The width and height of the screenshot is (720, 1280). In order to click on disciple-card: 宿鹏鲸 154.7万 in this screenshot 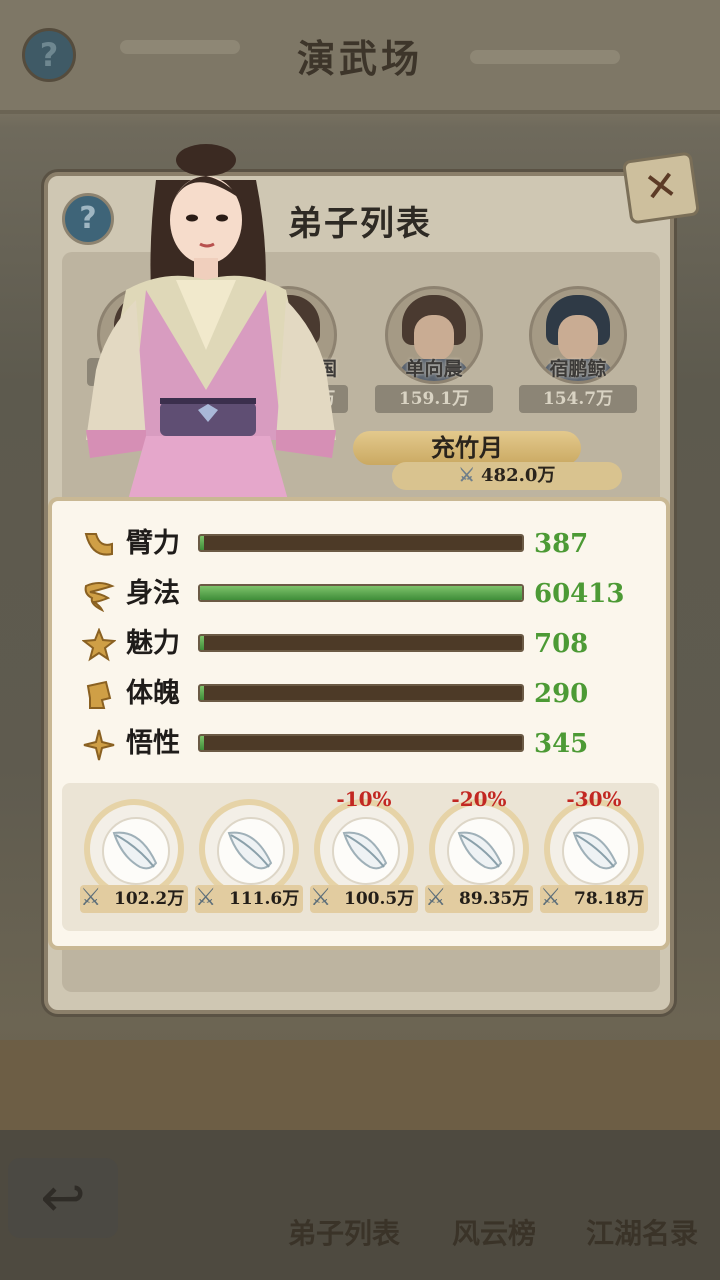, I will do `click(578, 349)`.